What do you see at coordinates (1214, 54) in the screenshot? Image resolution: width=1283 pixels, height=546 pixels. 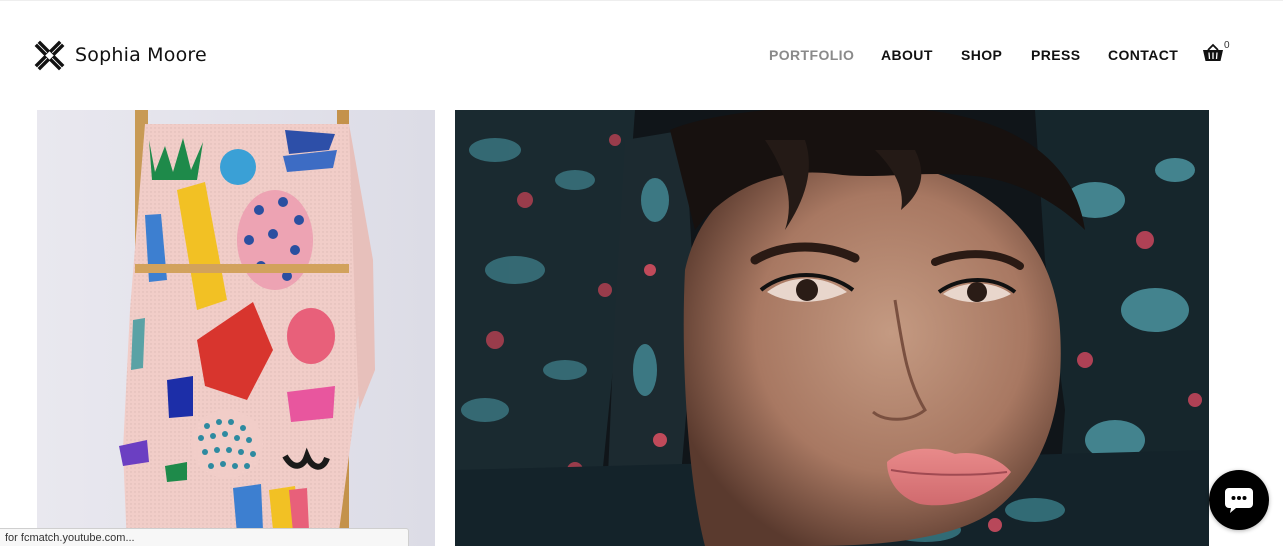 I see `shopping-basket-icon` at bounding box center [1214, 54].